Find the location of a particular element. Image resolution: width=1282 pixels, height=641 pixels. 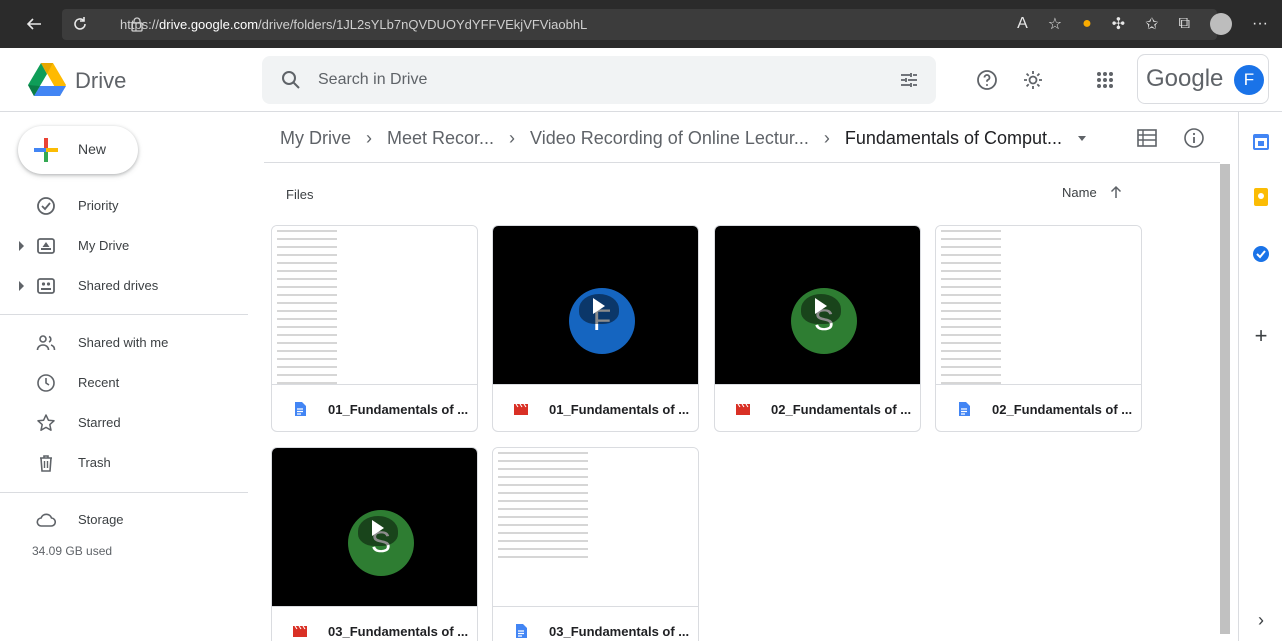

drive-header: Drive Google F is located at coordinates (641, 80).